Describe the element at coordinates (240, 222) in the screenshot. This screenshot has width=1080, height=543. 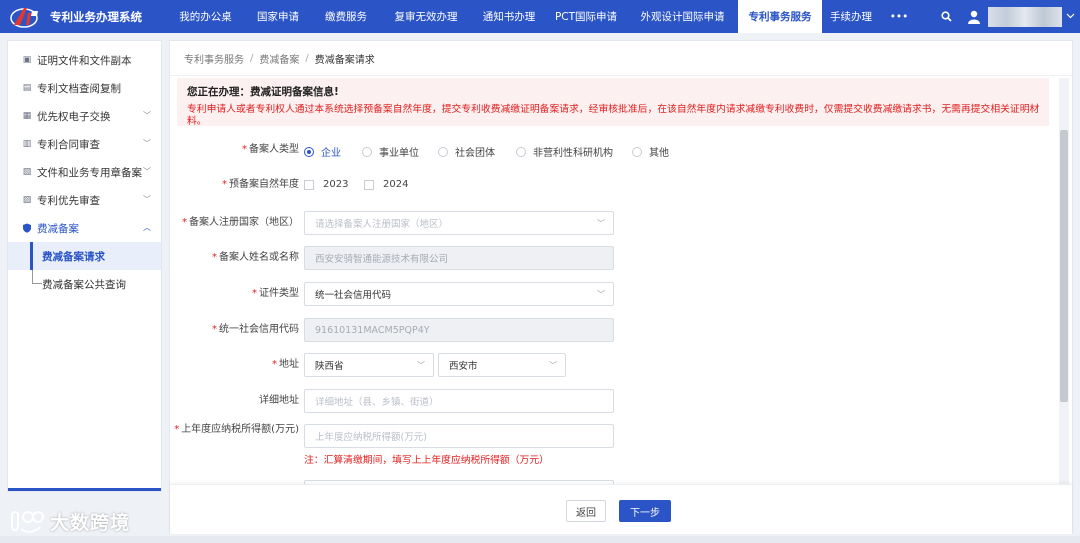
I see `country-label: * 备案人注册国家（地区）` at that location.